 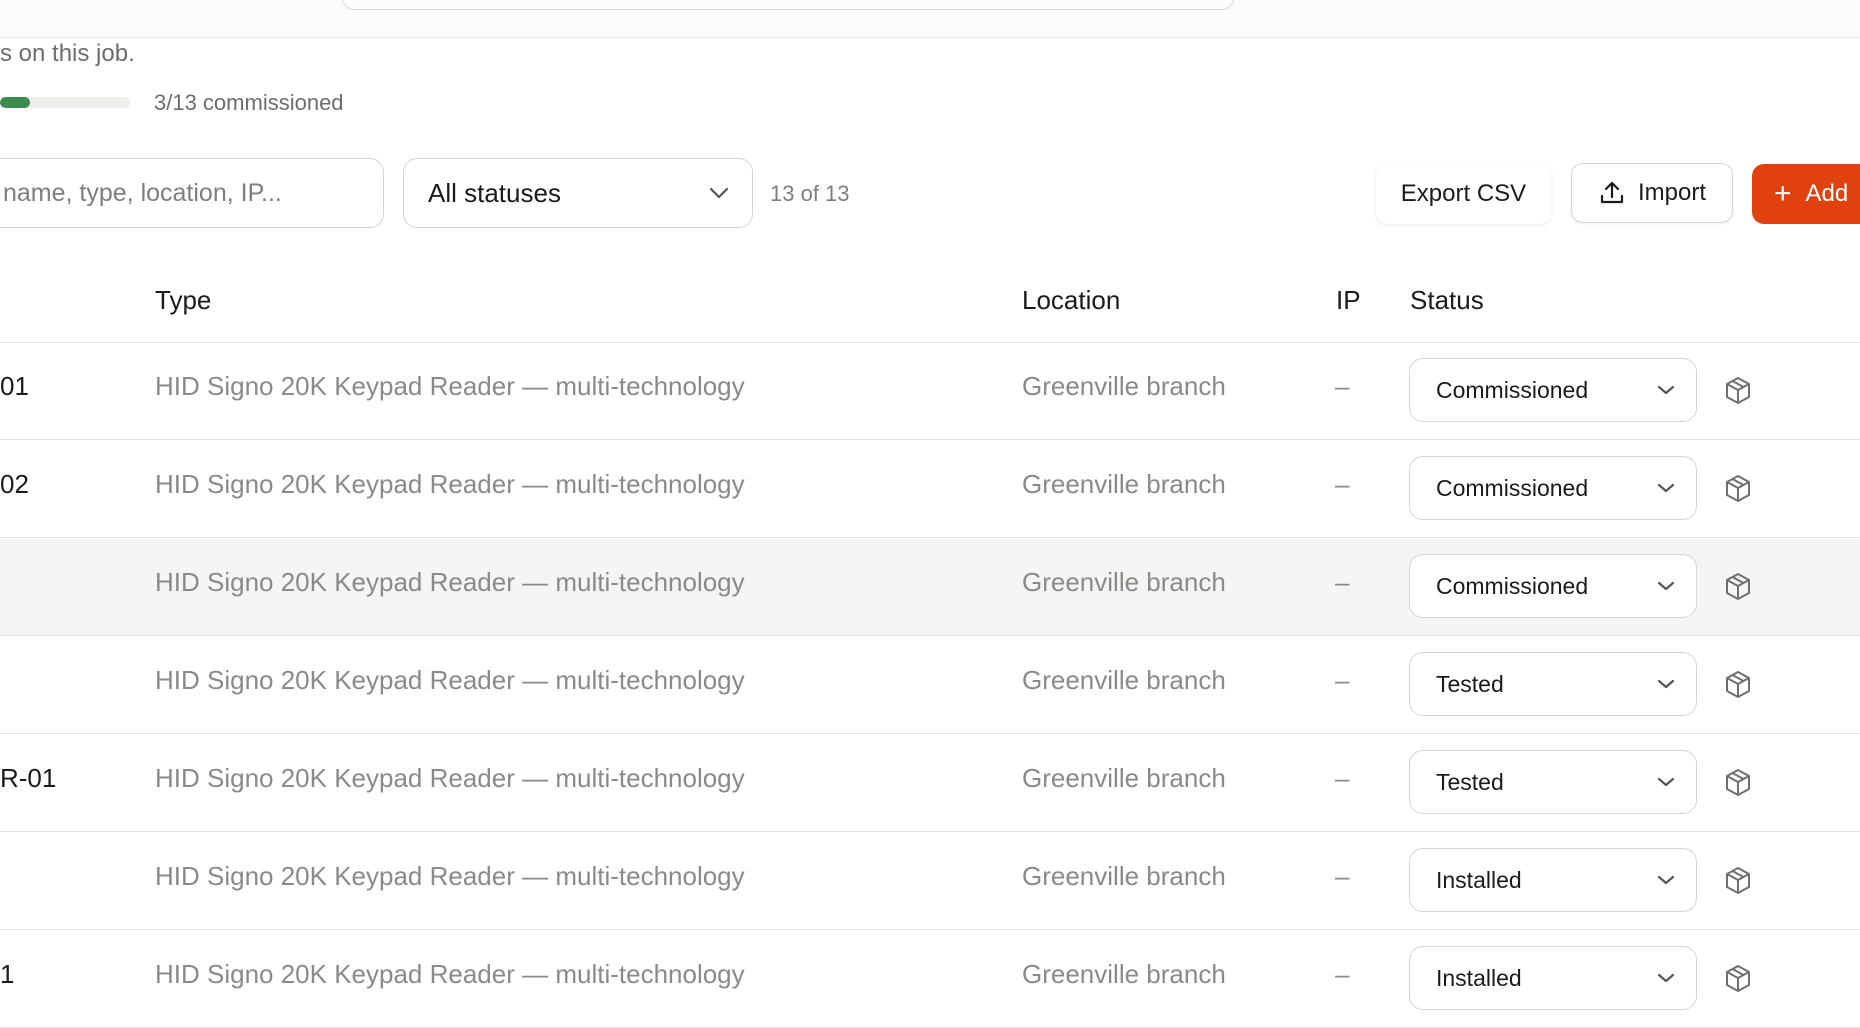 I want to click on result-count: 13 of 13, so click(x=810, y=193).